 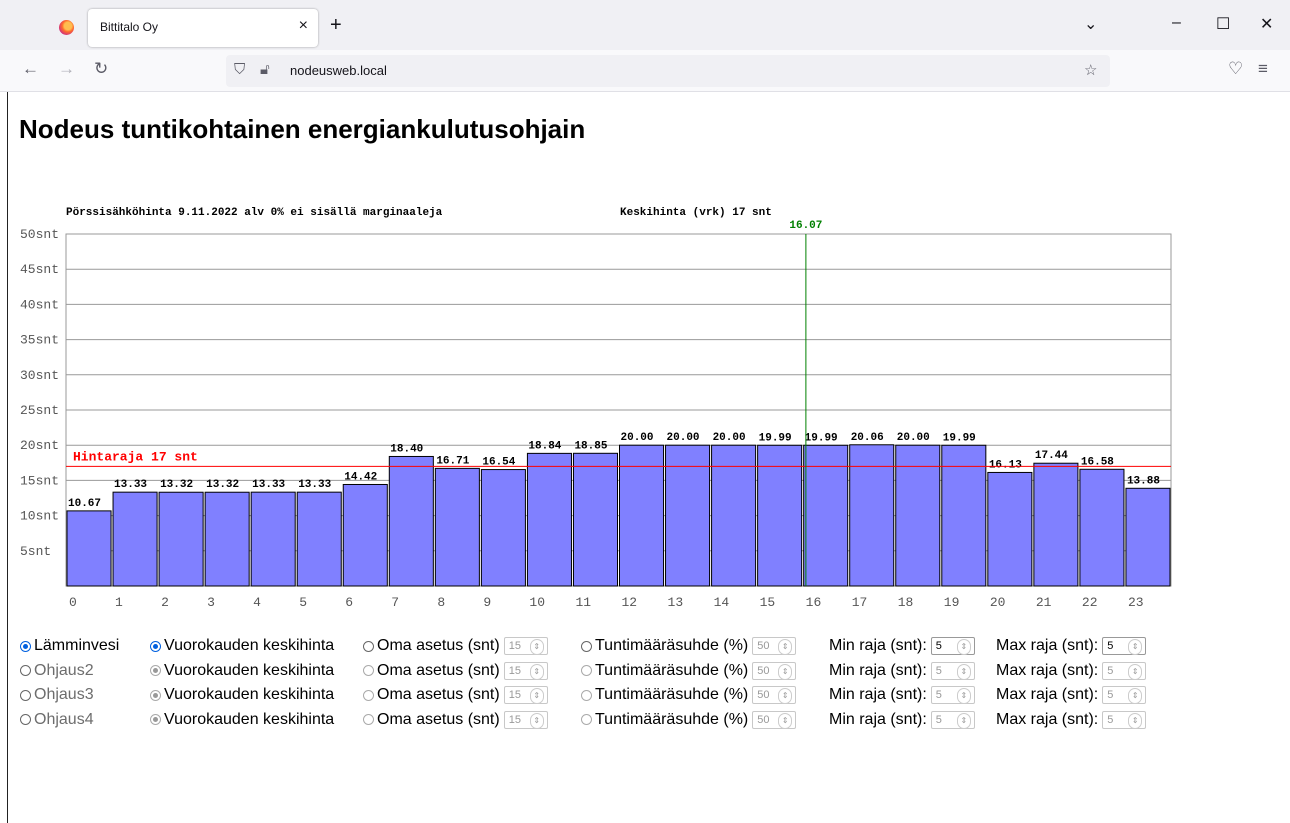 What do you see at coordinates (101, 69) in the screenshot?
I see `reload-icon: ↻` at bounding box center [101, 69].